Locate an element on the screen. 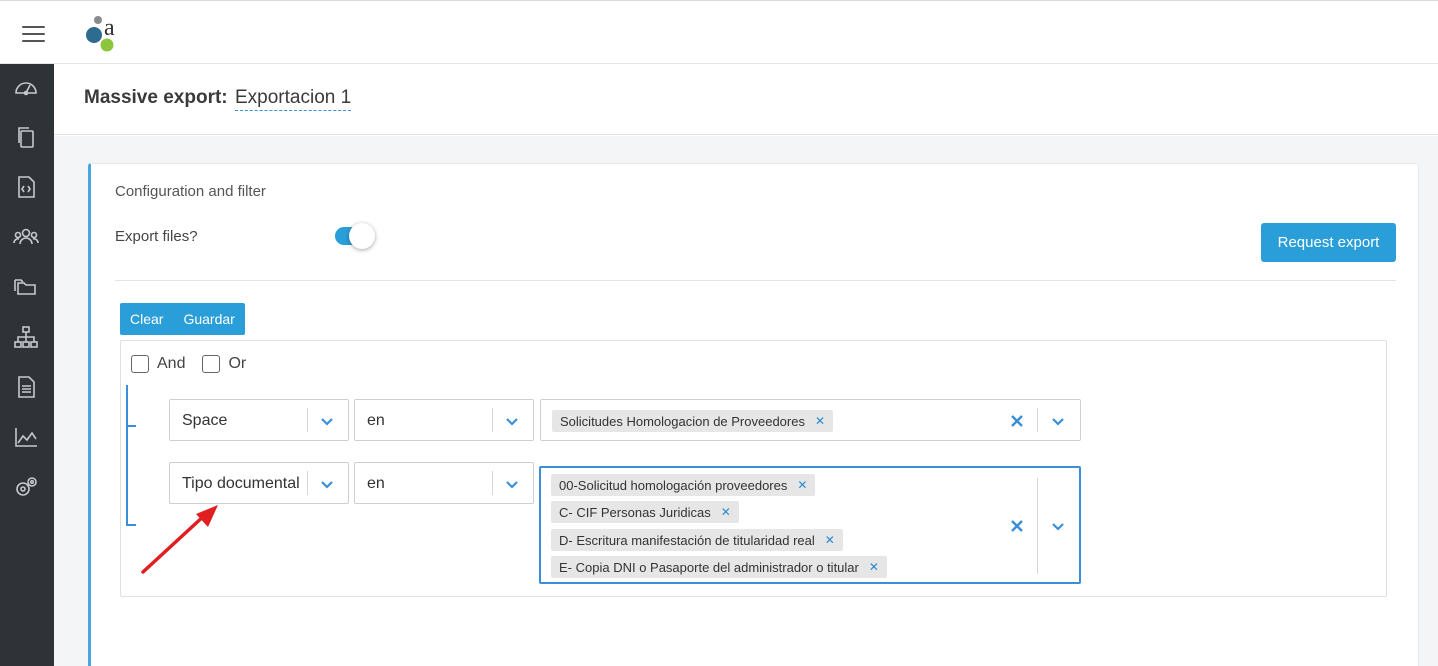 This screenshot has width=1438, height=666. top-bar: a is located at coordinates (719, 32).